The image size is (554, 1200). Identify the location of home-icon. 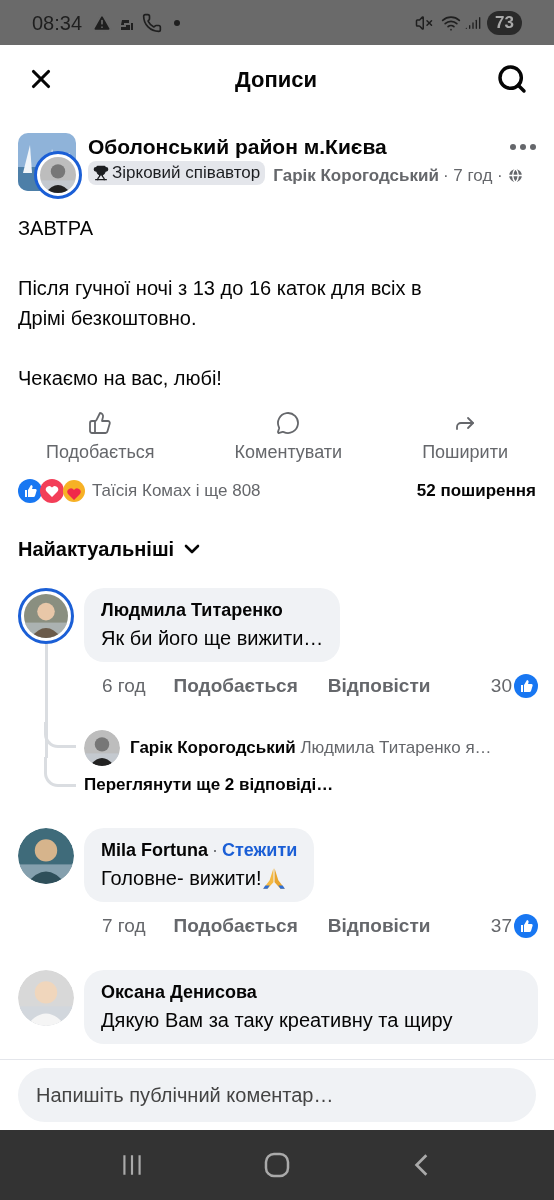
(277, 1165).